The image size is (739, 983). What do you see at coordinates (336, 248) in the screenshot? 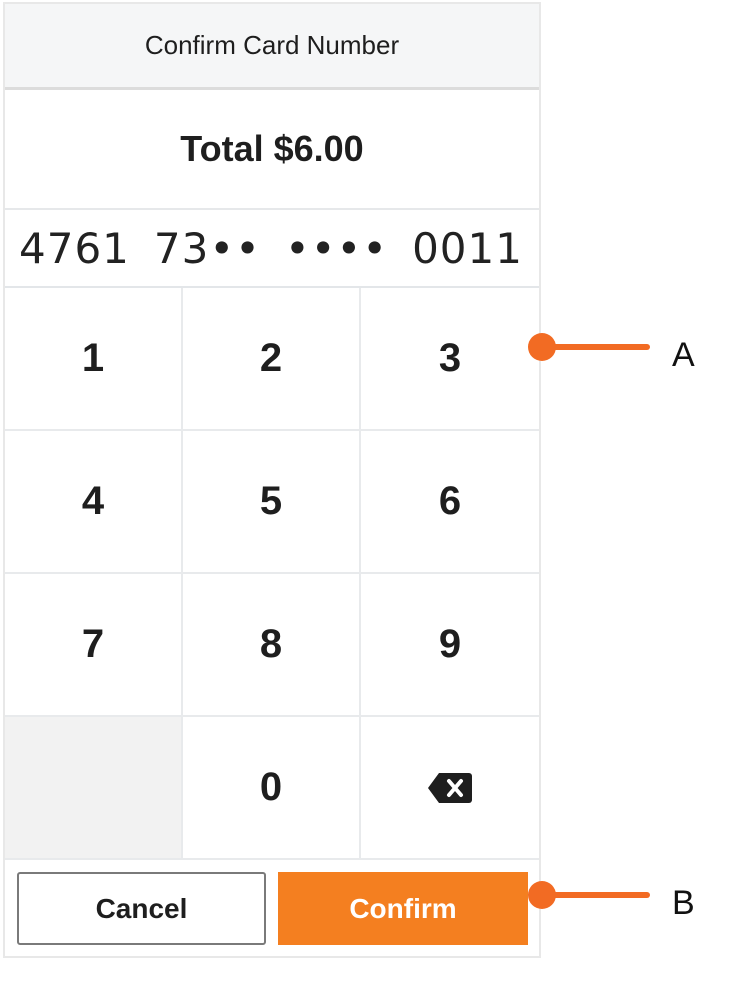
I see `card-group-3: ••••` at bounding box center [336, 248].